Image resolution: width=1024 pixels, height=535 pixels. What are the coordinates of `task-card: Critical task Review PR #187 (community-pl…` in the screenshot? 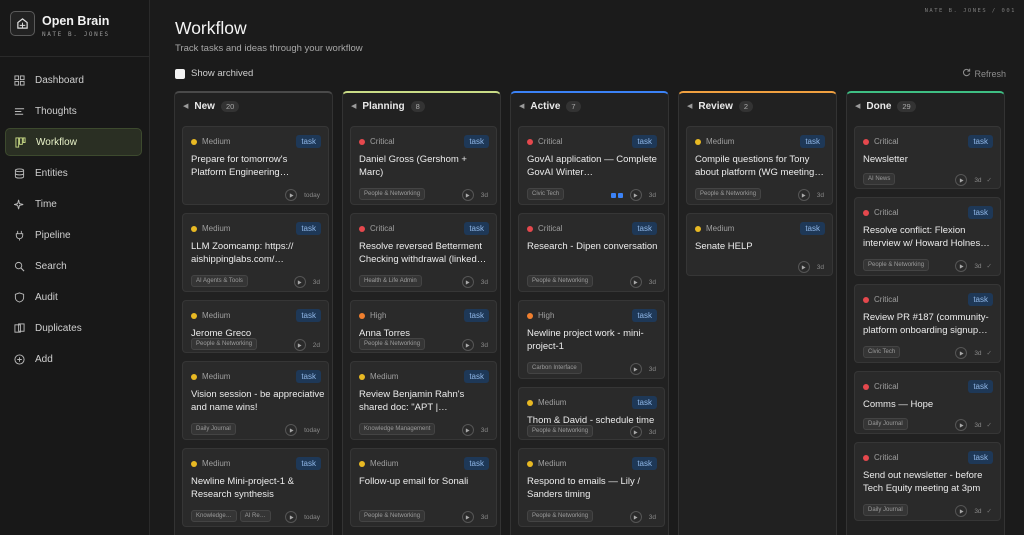 It's located at (927, 323).